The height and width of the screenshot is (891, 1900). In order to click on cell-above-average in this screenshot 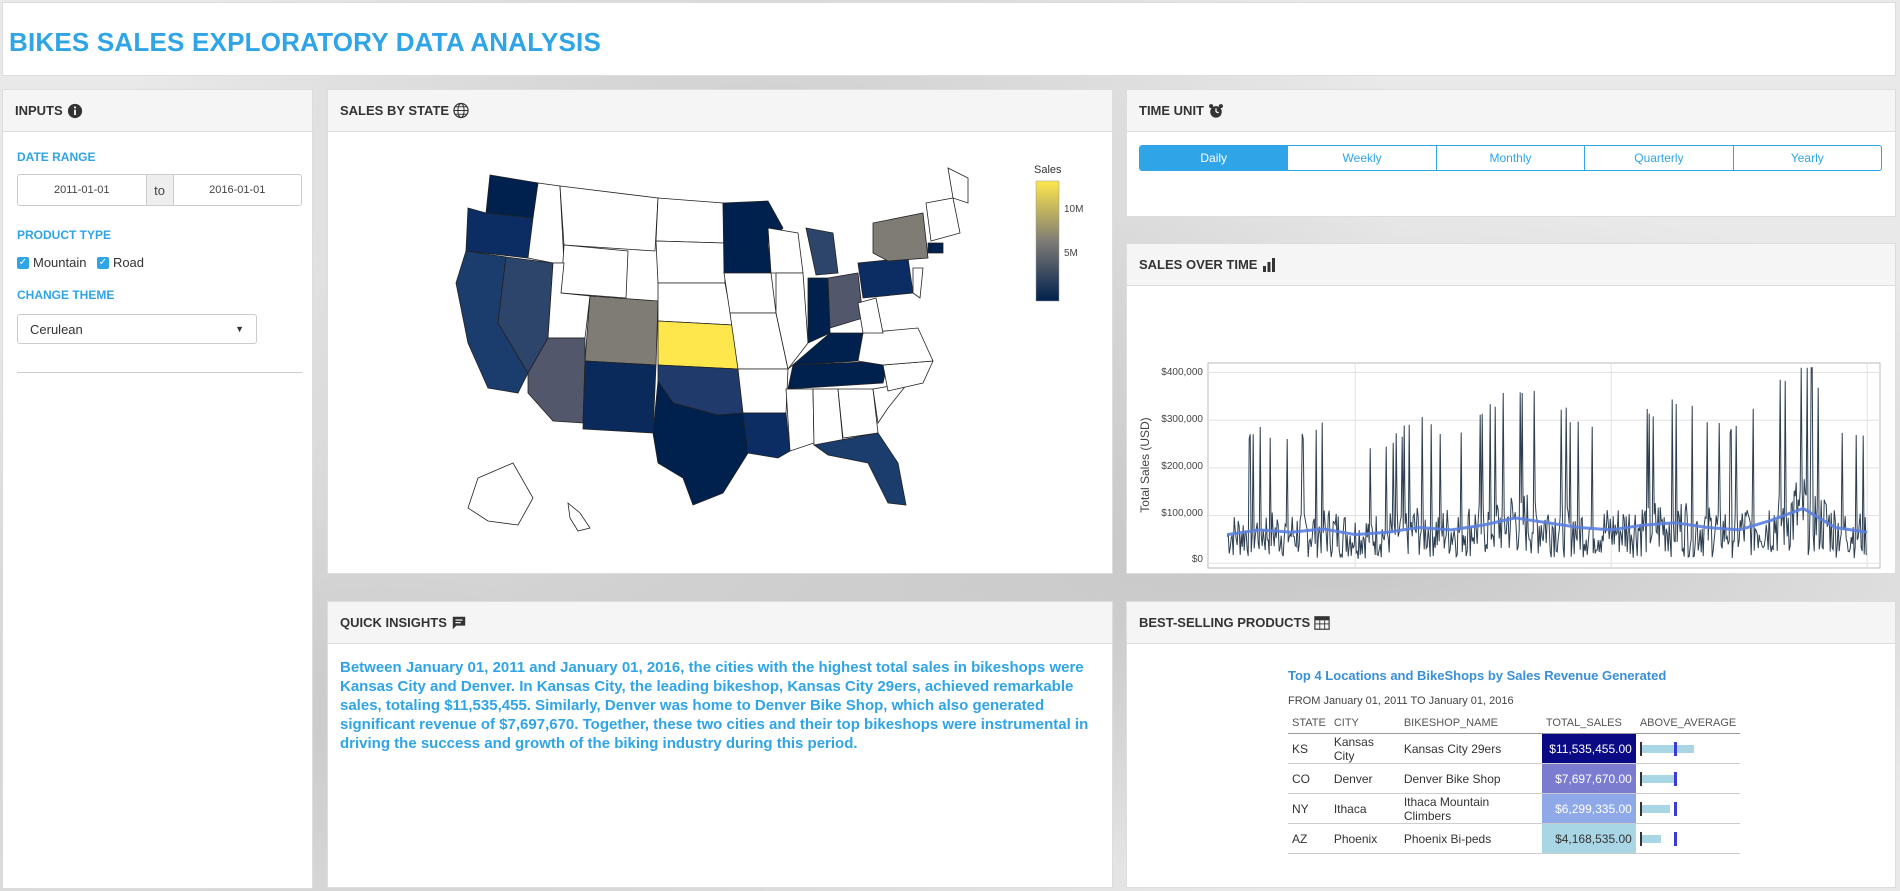, I will do `click(1688, 808)`.